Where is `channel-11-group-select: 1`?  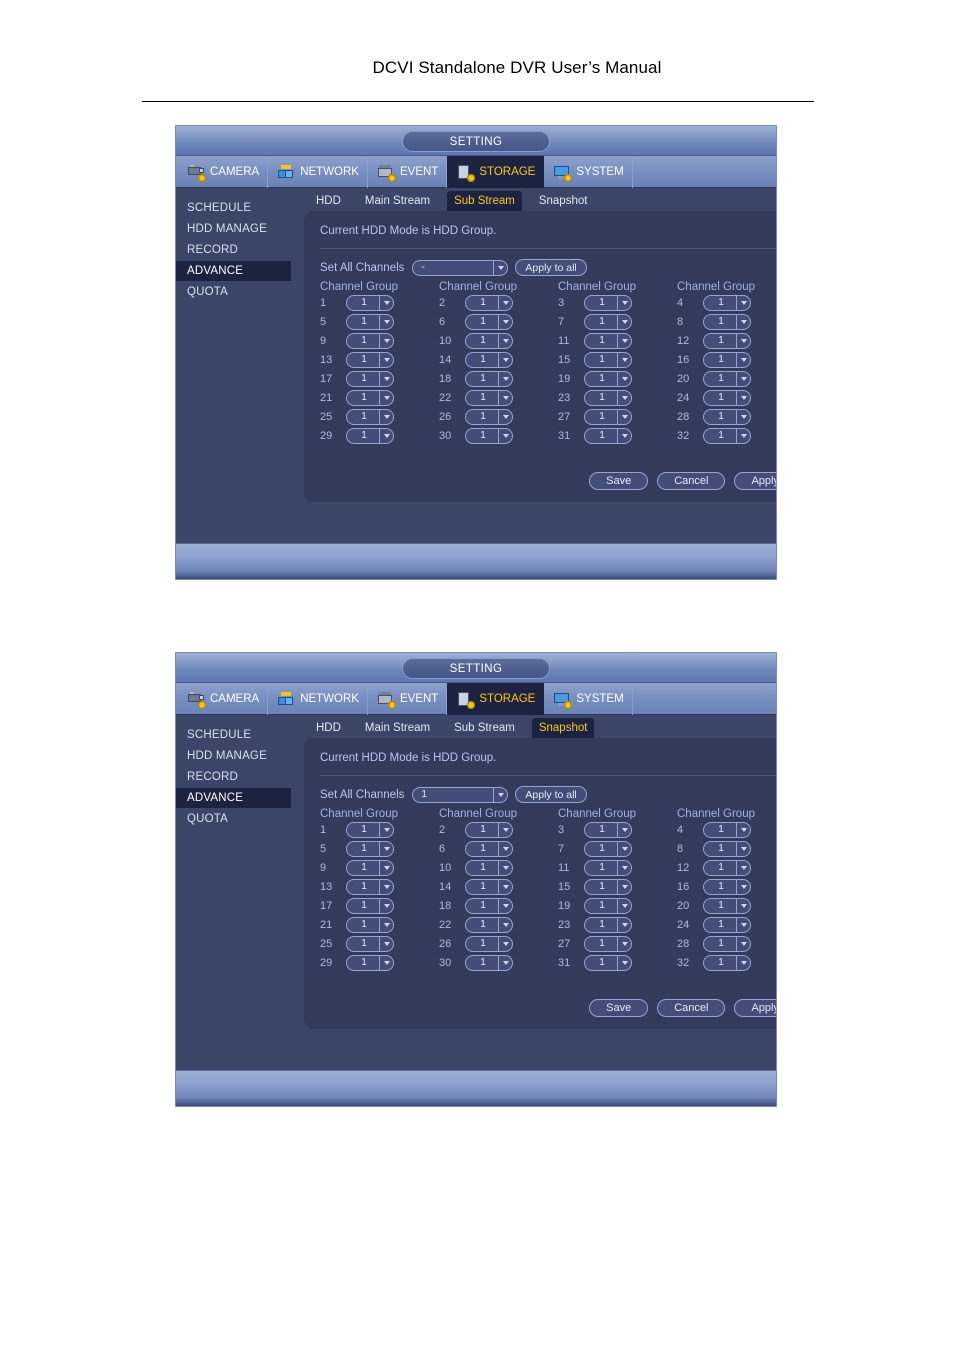
channel-11-group-select: 1 is located at coordinates (608, 867).